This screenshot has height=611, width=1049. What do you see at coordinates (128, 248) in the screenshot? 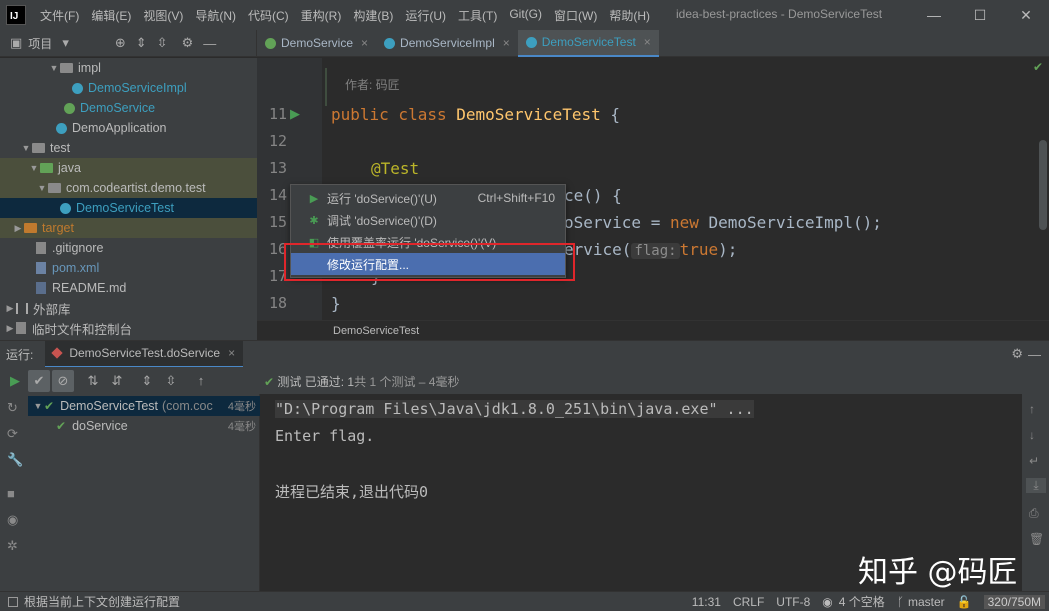
I see `tree-item-gitignore: .gitignore` at bounding box center [128, 248].